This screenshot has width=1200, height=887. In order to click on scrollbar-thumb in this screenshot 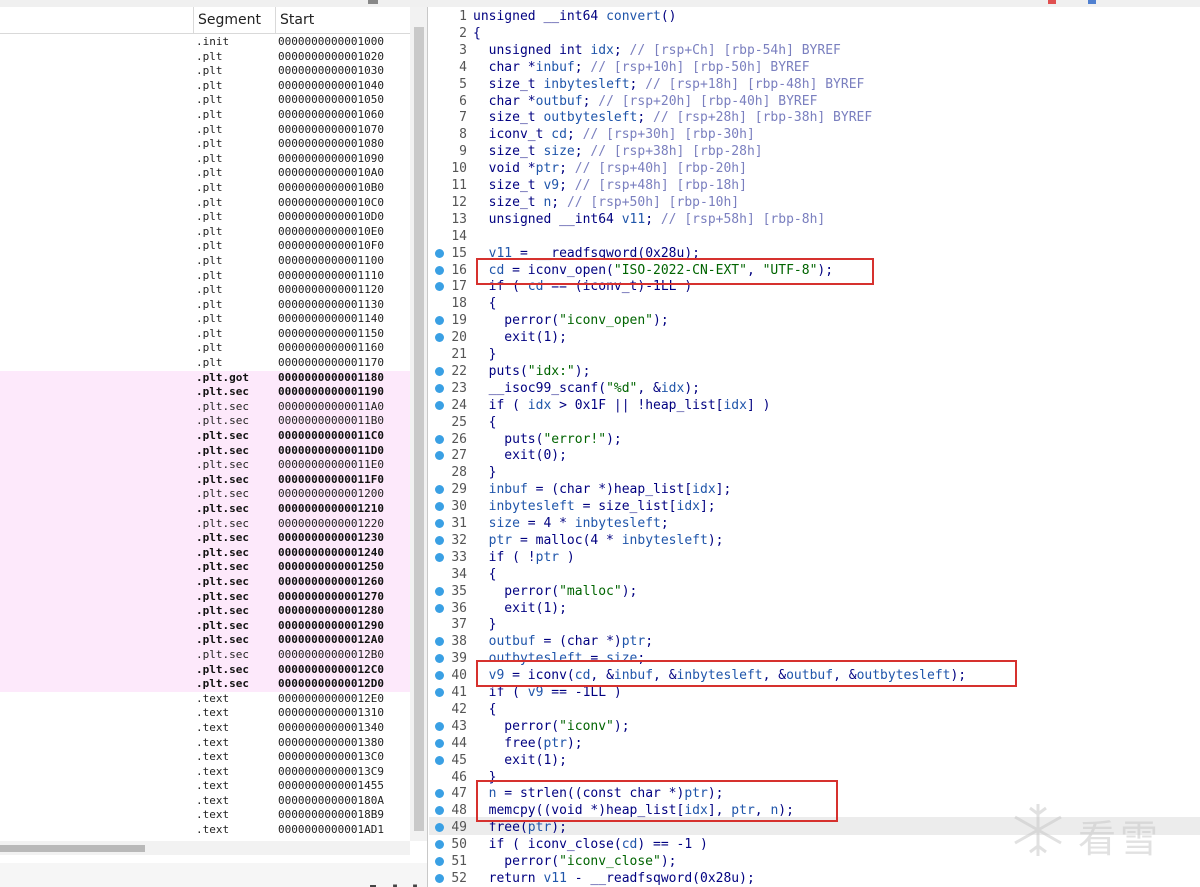, I will do `click(419, 429)`.